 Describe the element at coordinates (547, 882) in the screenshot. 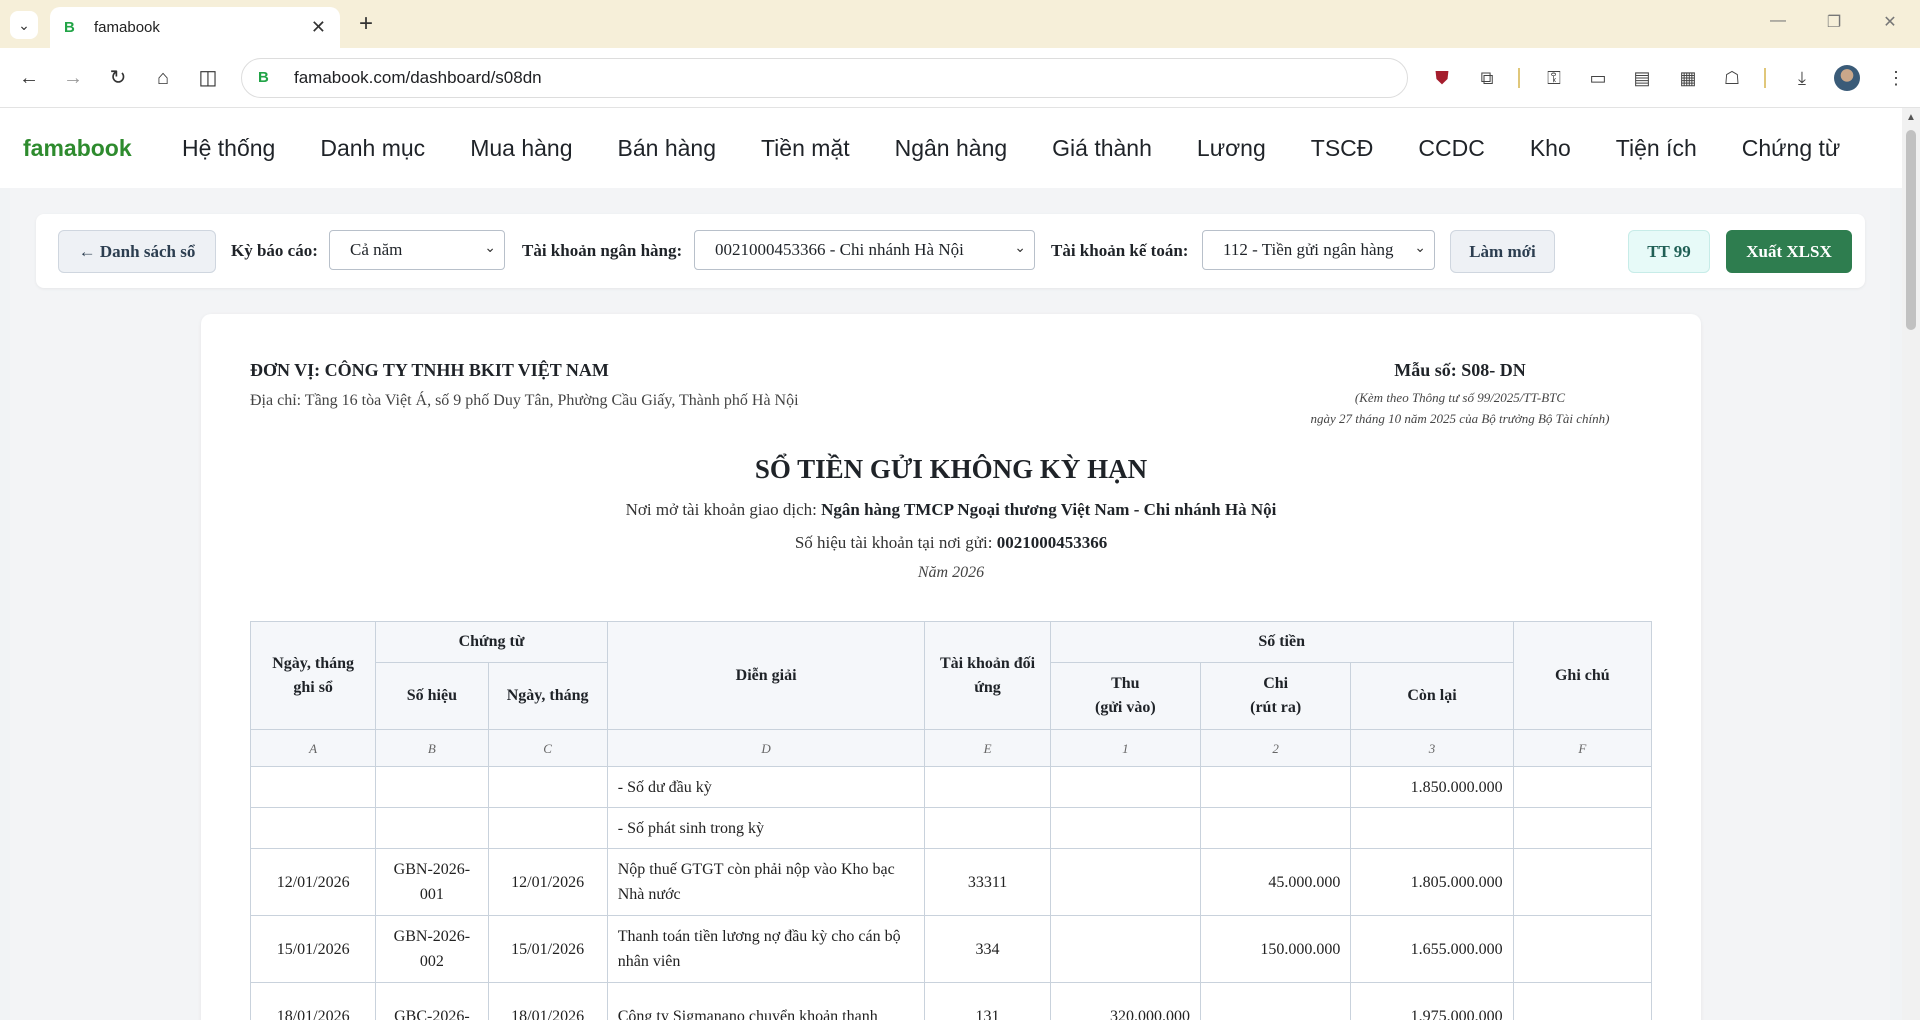

I see `cell-voucher-date: 12/01/2026` at that location.